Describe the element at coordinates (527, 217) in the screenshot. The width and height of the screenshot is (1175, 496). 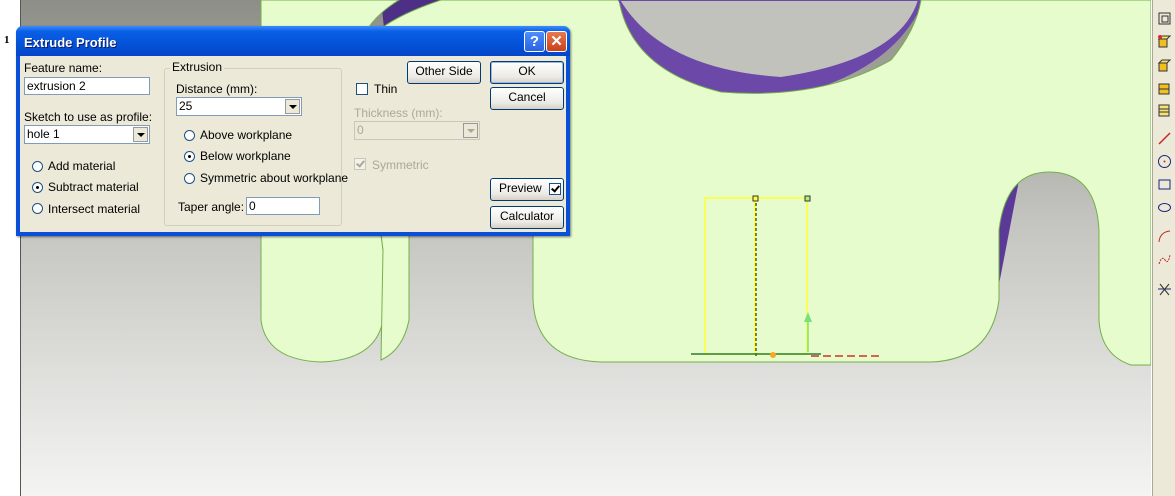
I see `calculator-button: Calculator` at that location.